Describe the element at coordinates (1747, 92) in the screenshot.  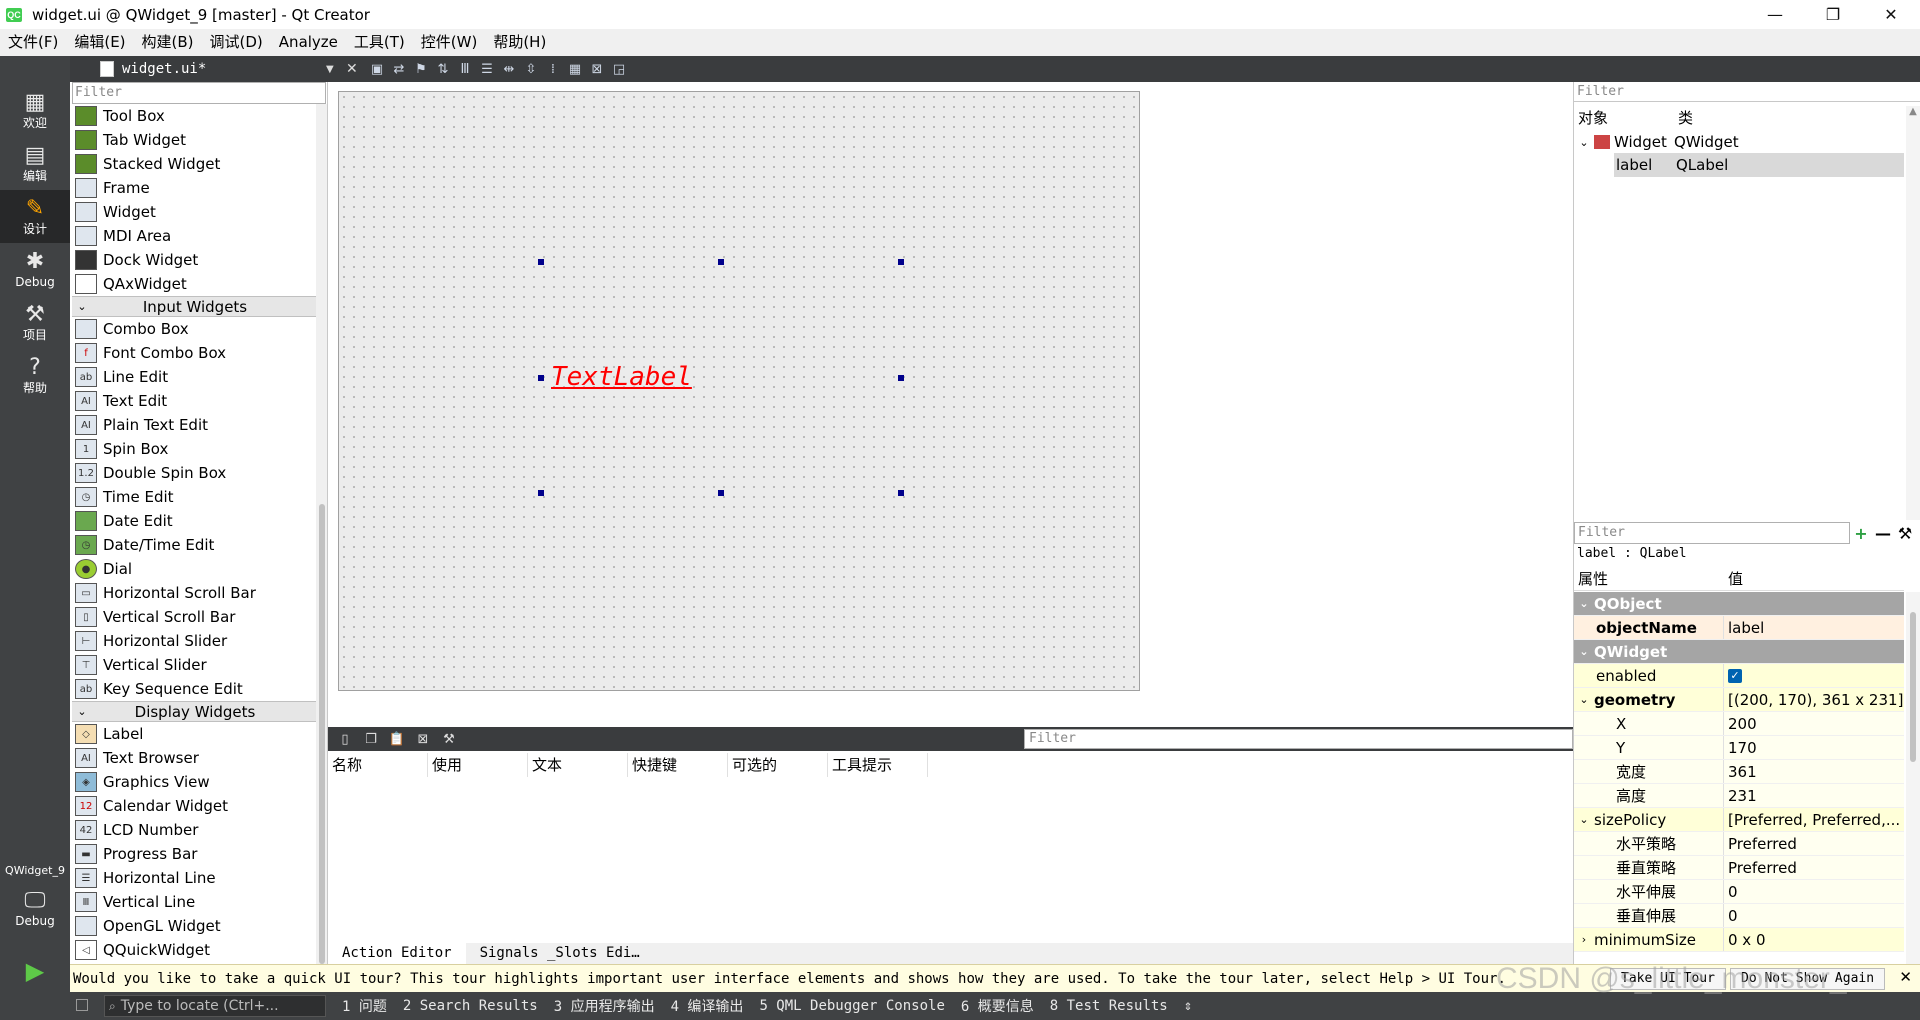
I see `object-filter-input: Filter` at that location.